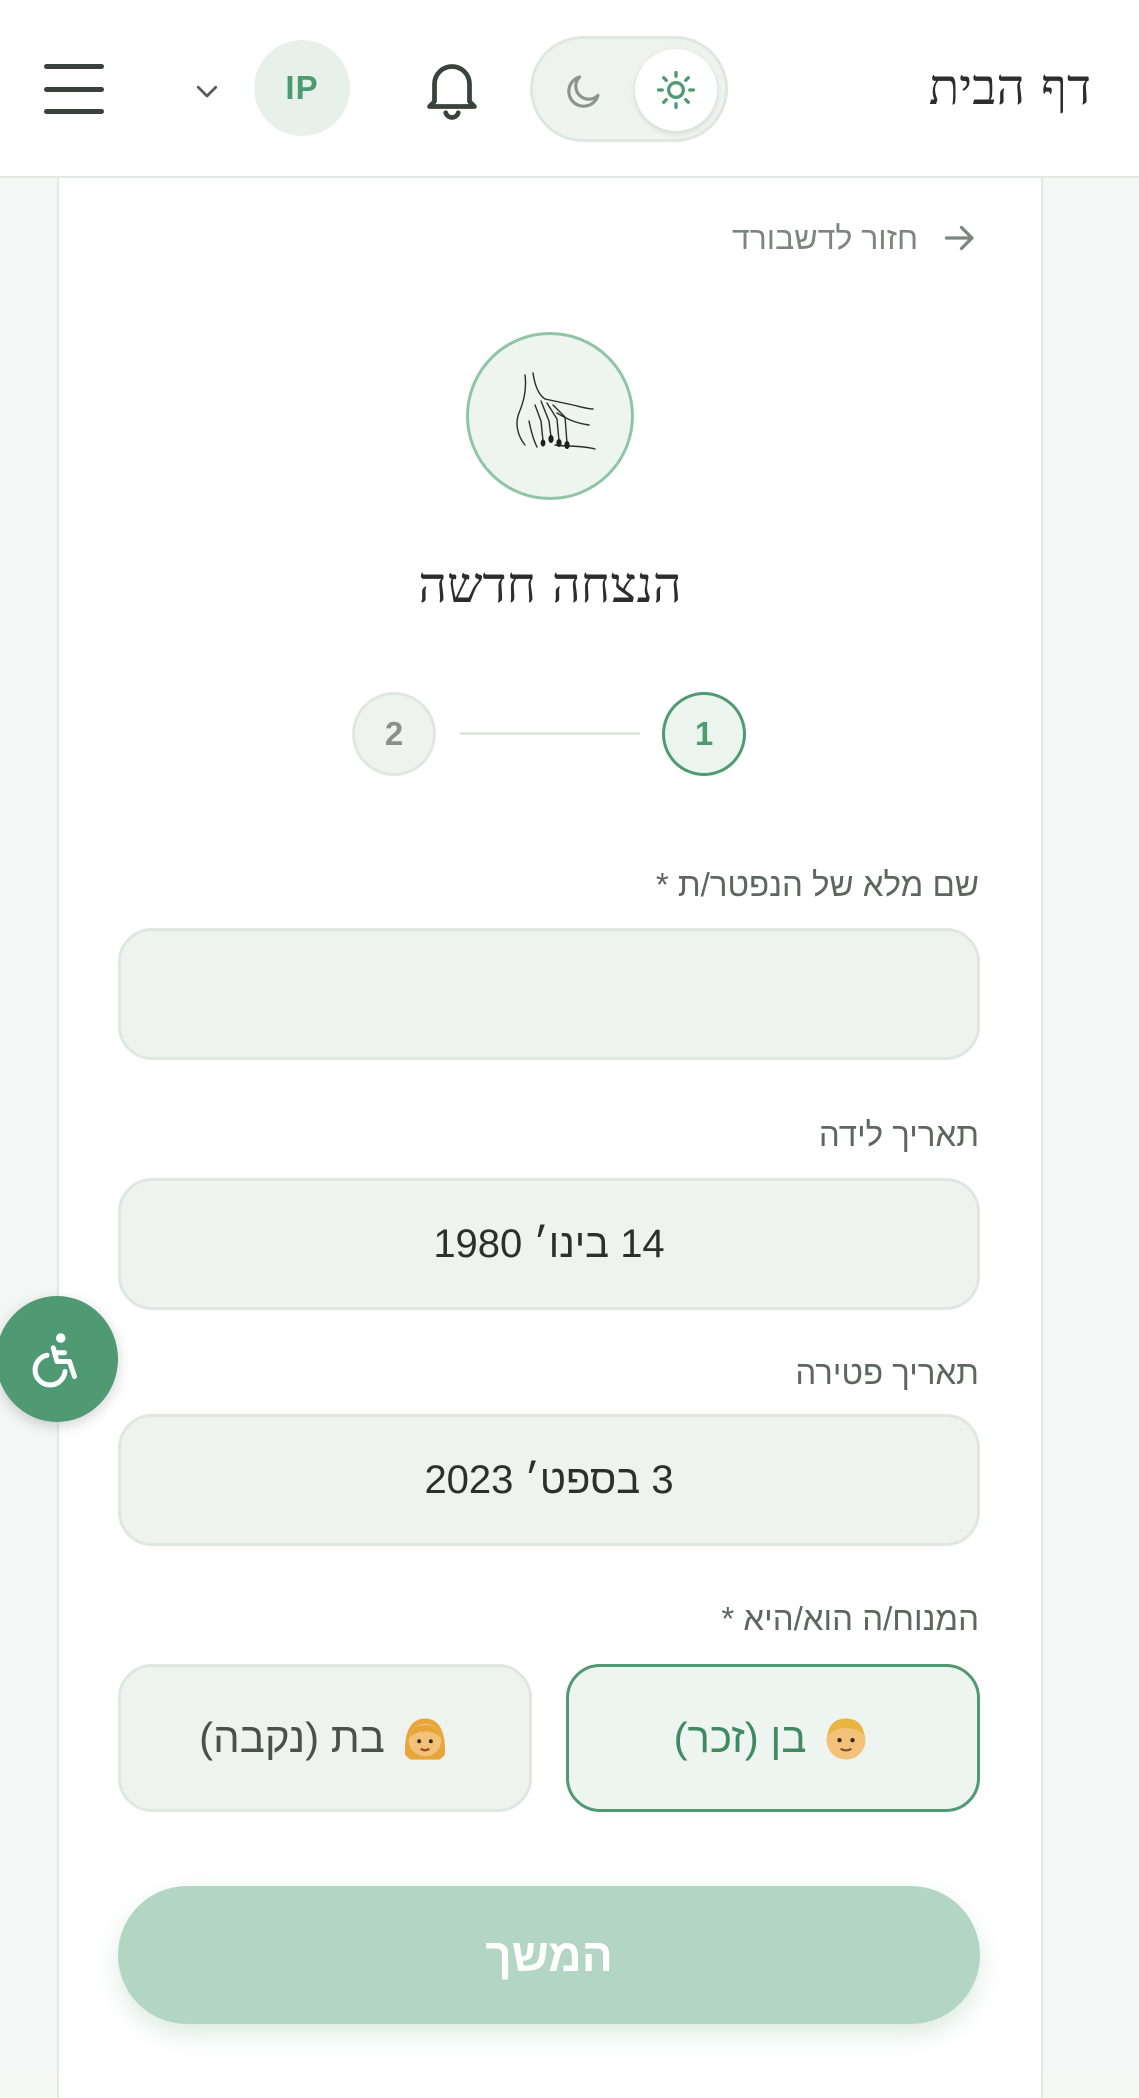 The width and height of the screenshot is (1139, 2098). What do you see at coordinates (959, 238) in the screenshot?
I see `arrow-right-icon` at bounding box center [959, 238].